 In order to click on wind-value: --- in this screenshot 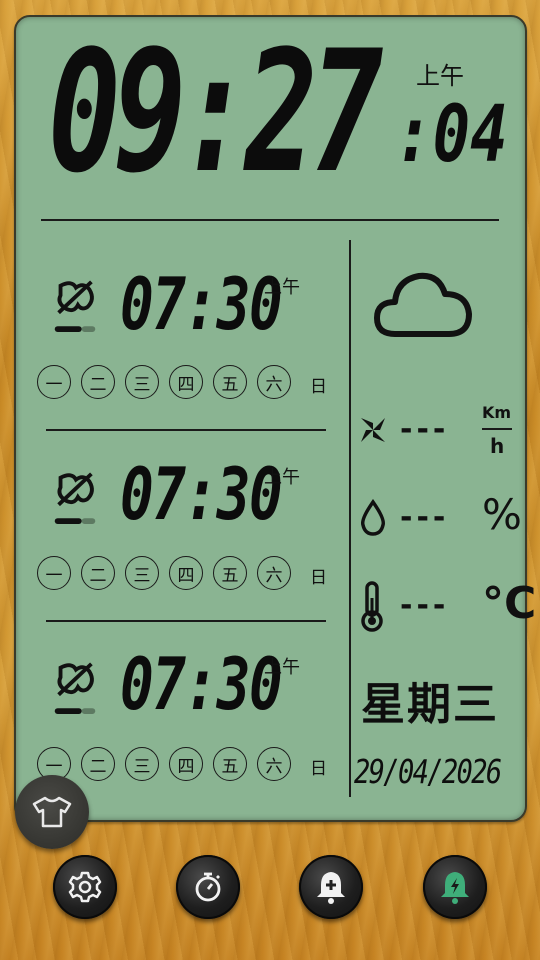, I will do `click(425, 429)`.